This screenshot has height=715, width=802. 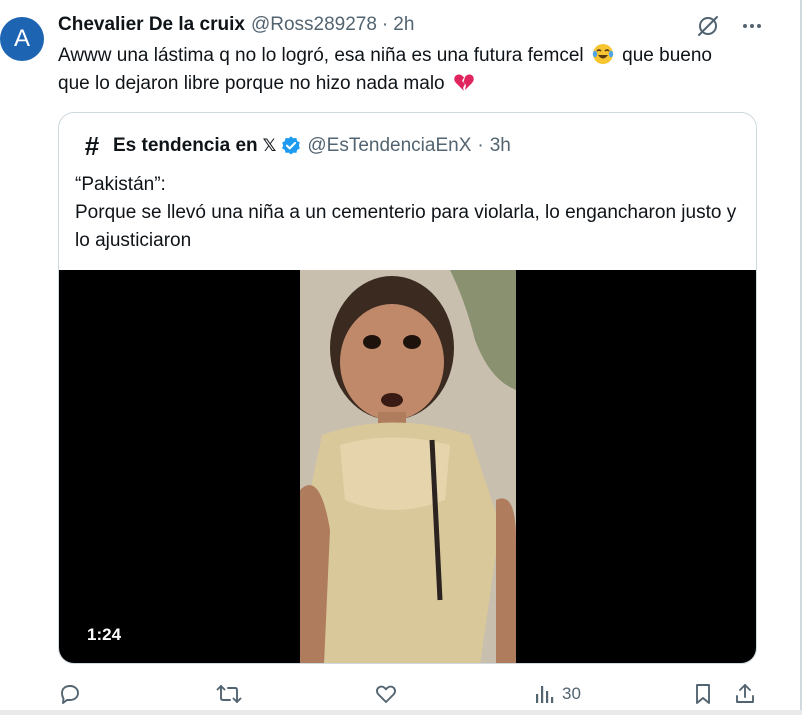 What do you see at coordinates (291, 145) in the screenshot?
I see `verified-badge-icon` at bounding box center [291, 145].